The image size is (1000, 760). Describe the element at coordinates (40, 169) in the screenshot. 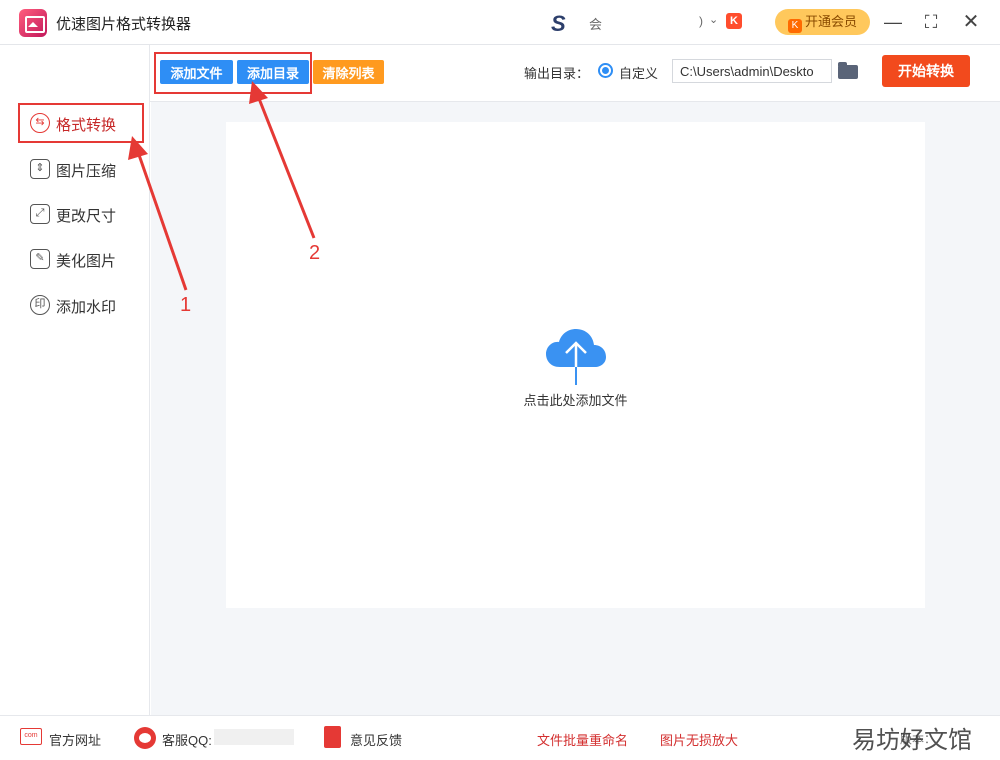

I see `compress-icon: ⇕` at that location.